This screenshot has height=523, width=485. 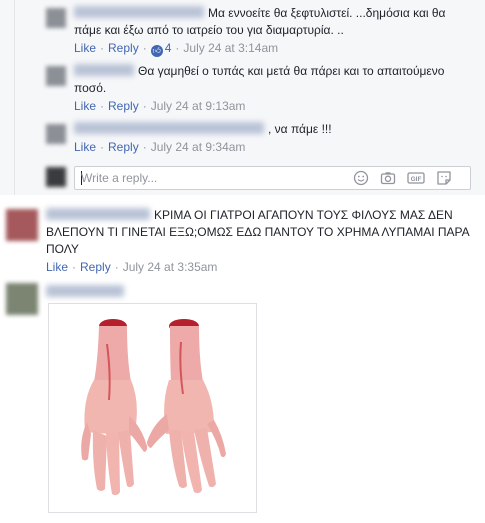 What do you see at coordinates (156, 51) in the screenshot?
I see `like-reaction-icon: 👍︎` at bounding box center [156, 51].